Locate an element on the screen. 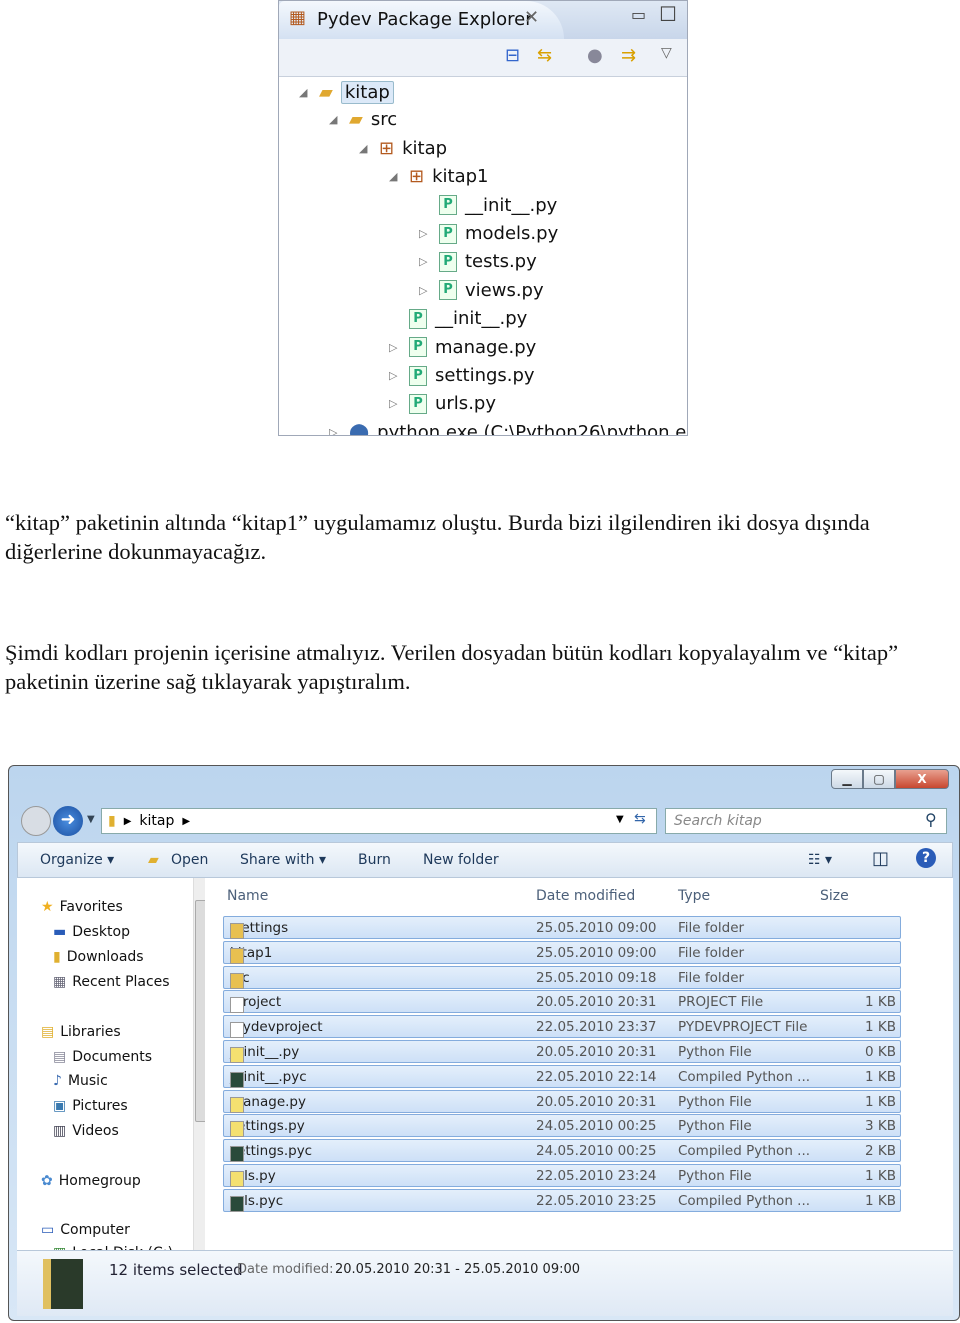 The width and height of the screenshot is (960, 1323). nav-item: ♪ Music is located at coordinates (80, 1081).